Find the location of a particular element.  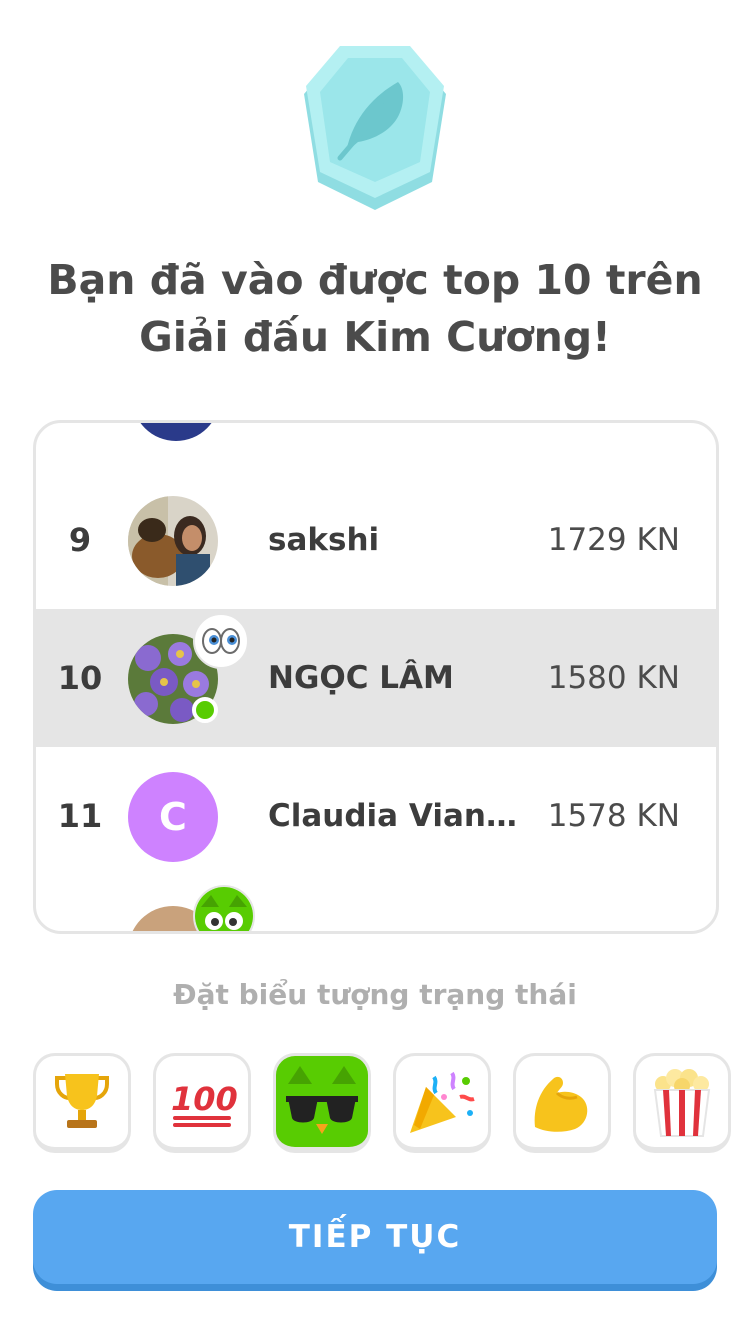

feather-icon is located at coordinates (375, 128).